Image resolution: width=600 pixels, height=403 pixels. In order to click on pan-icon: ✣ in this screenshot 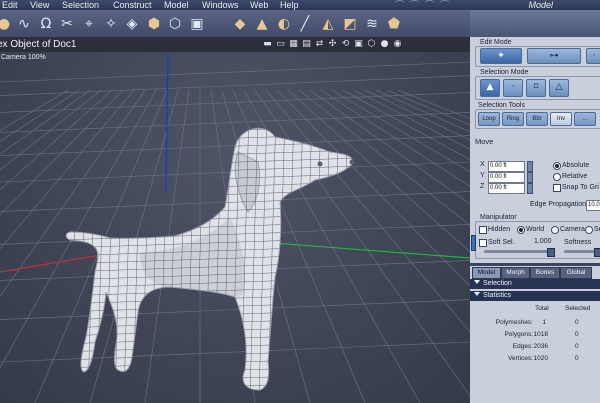, I will do `click(332, 44)`.